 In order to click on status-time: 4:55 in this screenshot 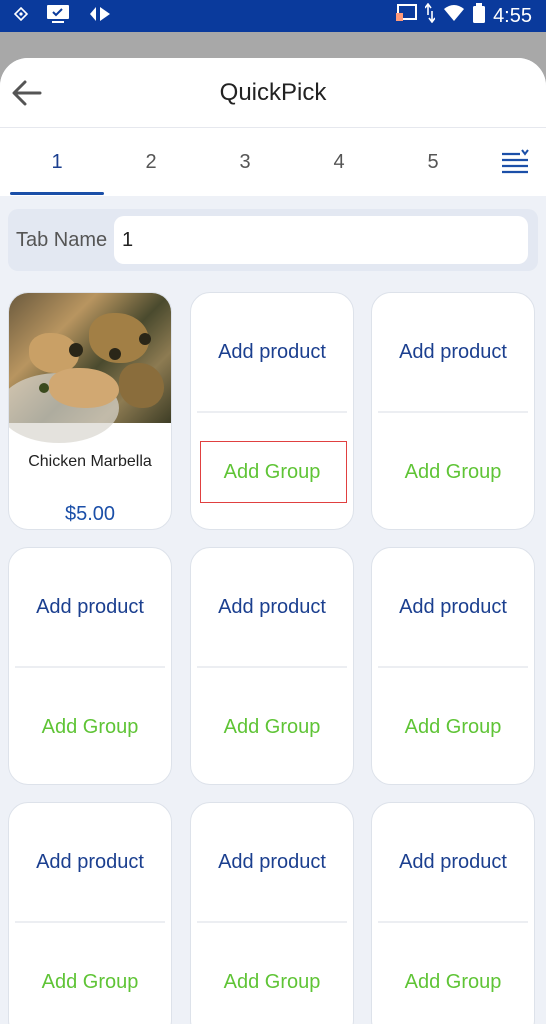, I will do `click(512, 15)`.